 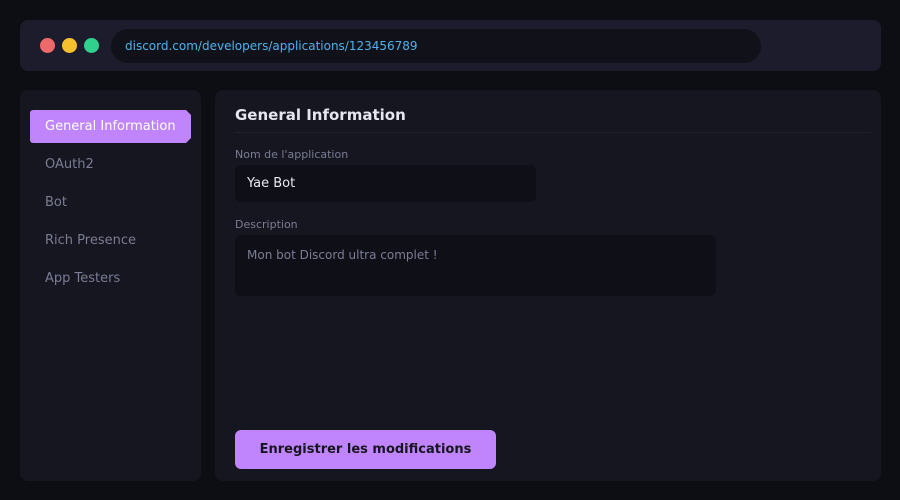 I want to click on window-maximize-button, so click(x=91, y=45).